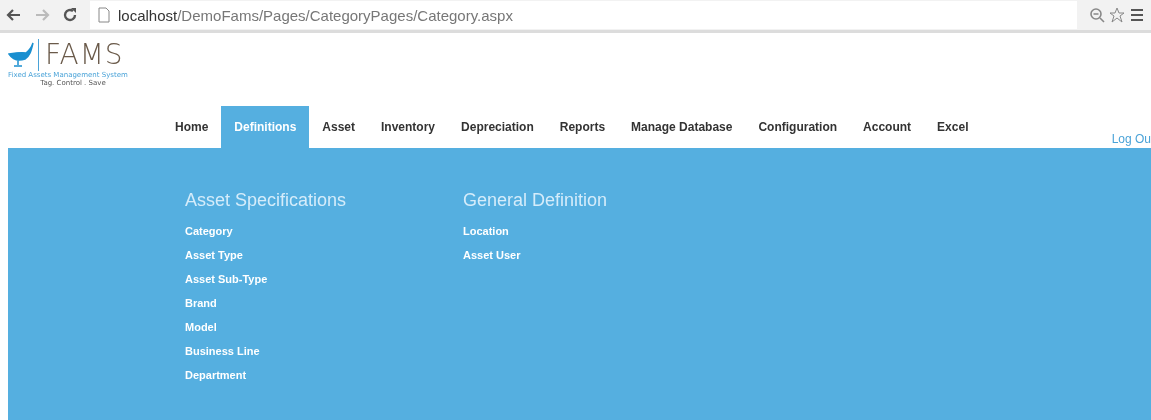  Describe the element at coordinates (1137, 15) in the screenshot. I see `menu-icon` at that location.